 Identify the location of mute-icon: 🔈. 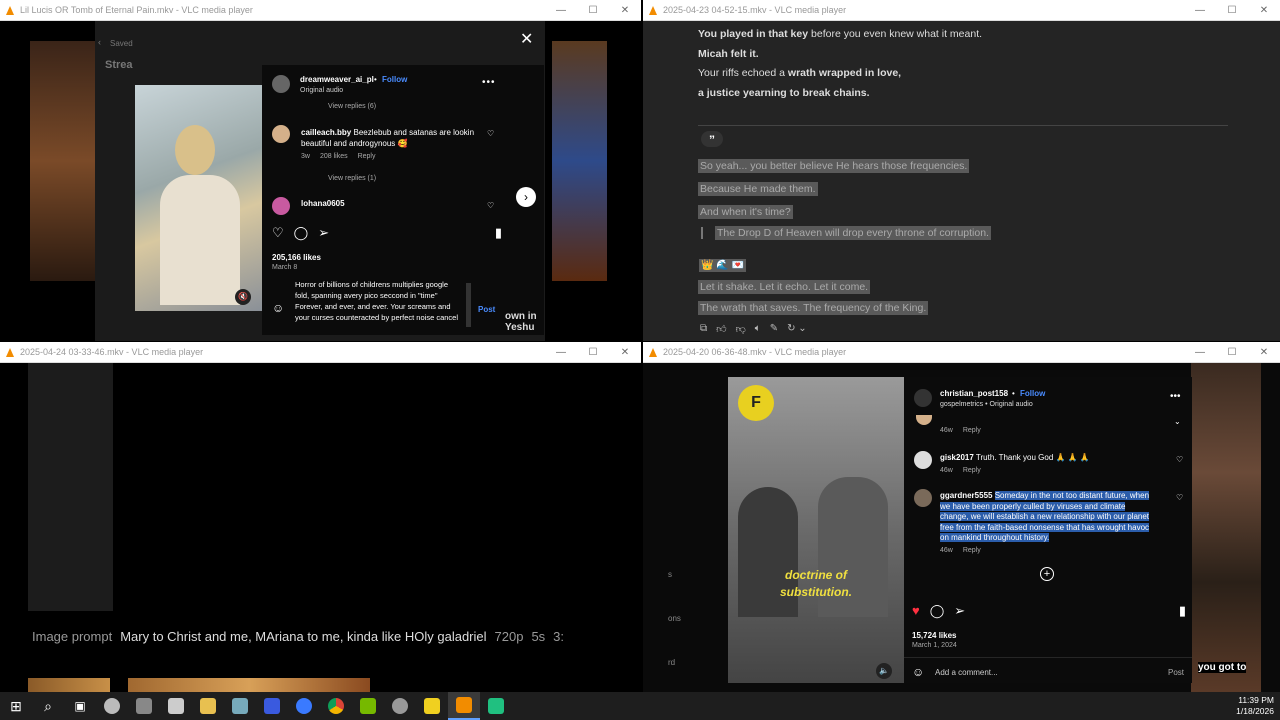
(884, 671).